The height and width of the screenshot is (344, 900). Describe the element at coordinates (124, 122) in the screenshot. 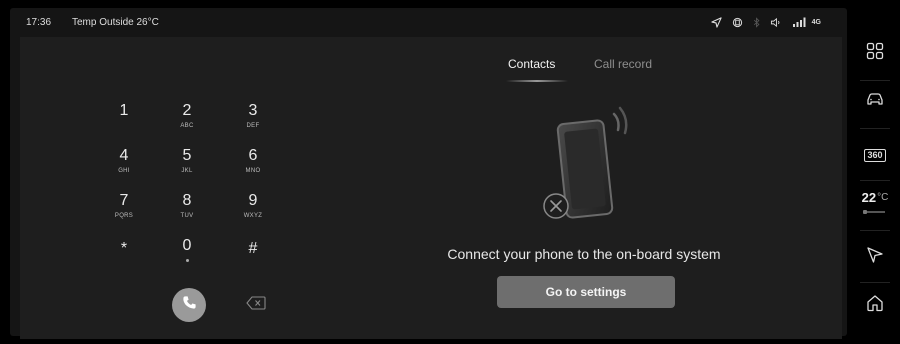

I see `key-1: 1` at that location.